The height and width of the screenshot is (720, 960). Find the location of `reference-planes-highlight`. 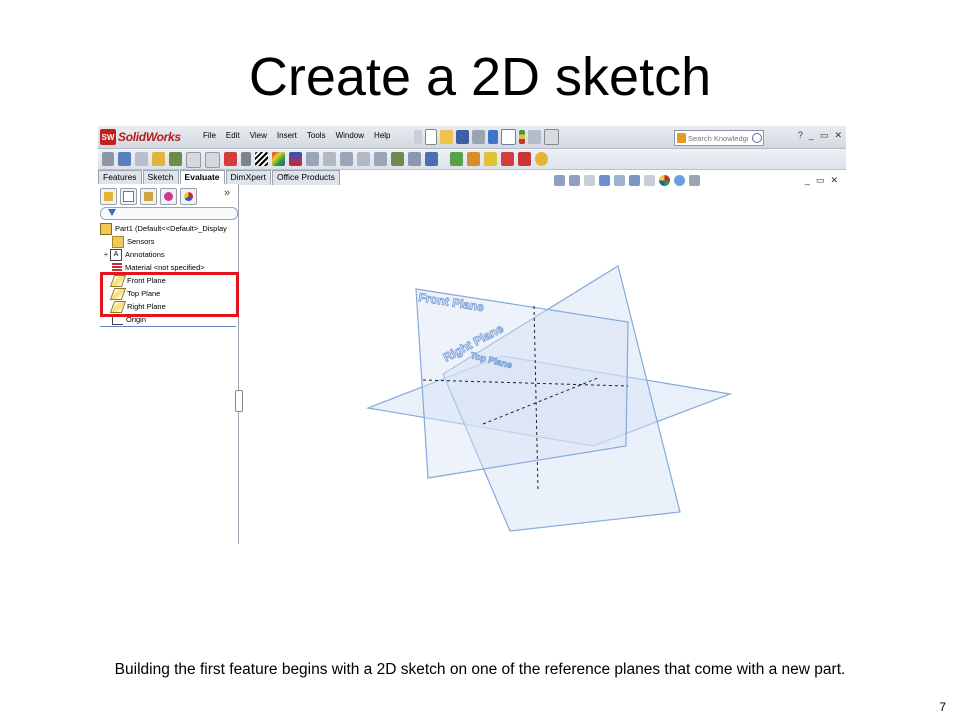

reference-planes-highlight is located at coordinates (169, 294).